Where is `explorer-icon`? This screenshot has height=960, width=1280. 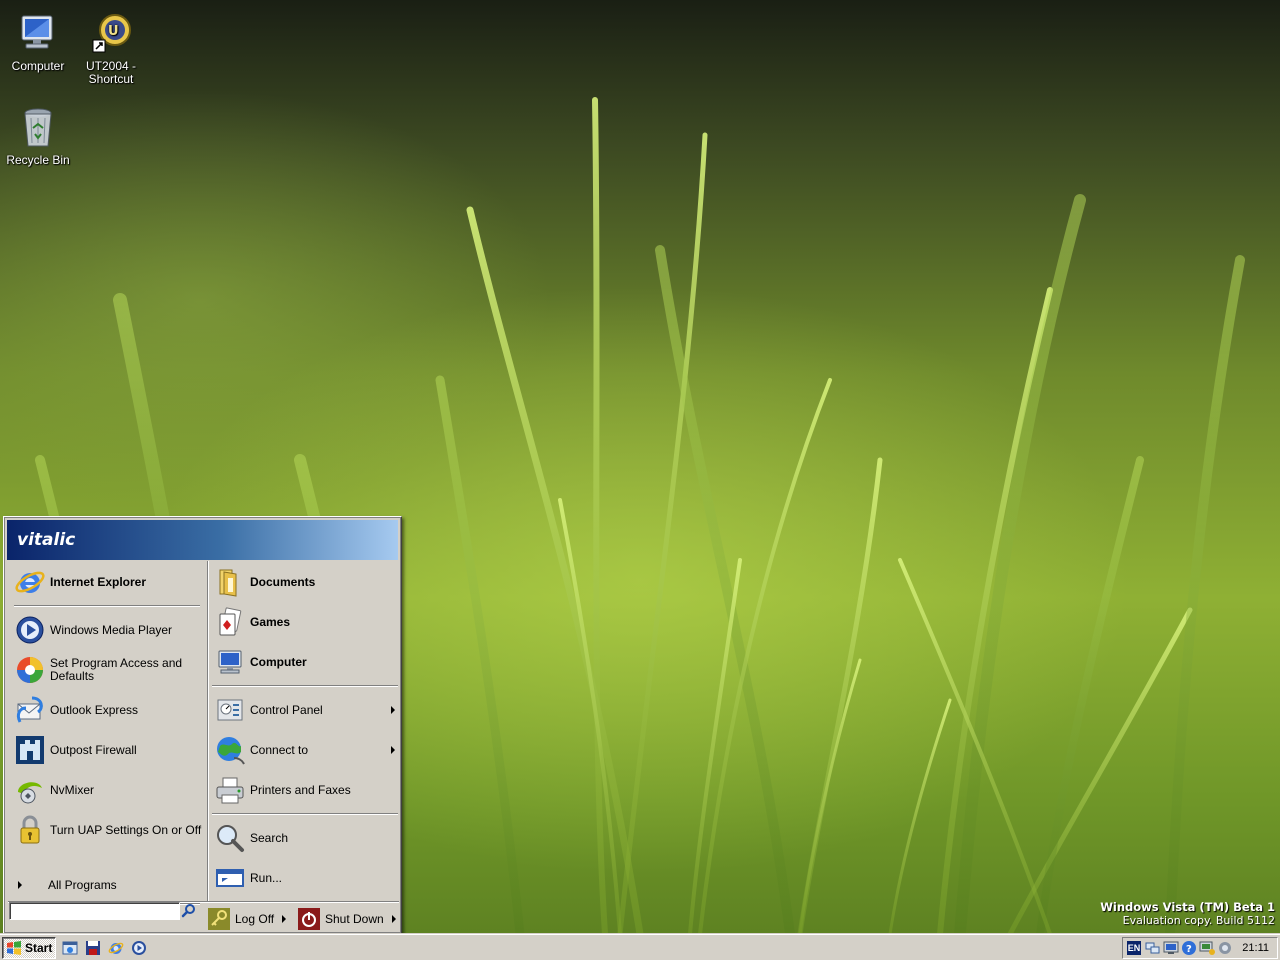
explorer-icon is located at coordinates (70, 948).